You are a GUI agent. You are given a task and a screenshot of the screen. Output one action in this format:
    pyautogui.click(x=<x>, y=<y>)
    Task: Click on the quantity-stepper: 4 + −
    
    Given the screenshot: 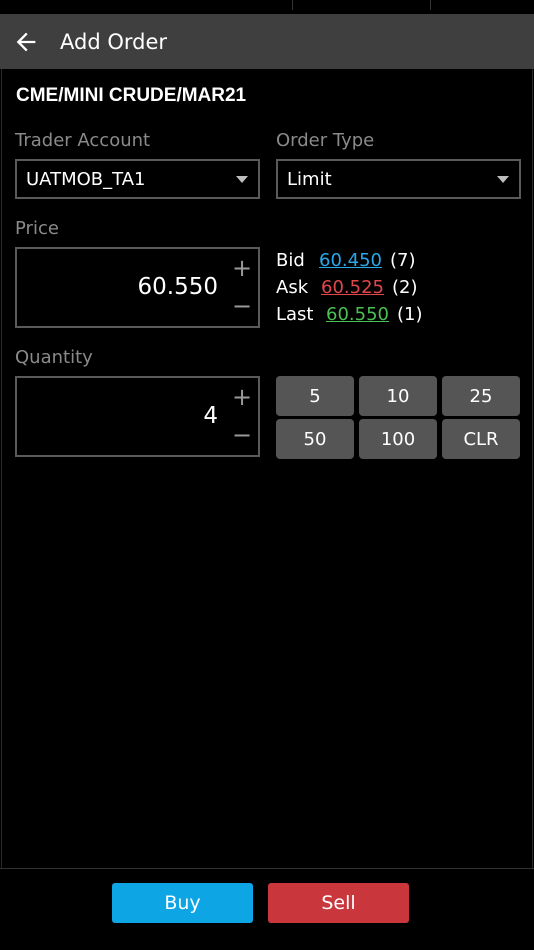 What is the action you would take?
    pyautogui.click(x=137, y=416)
    